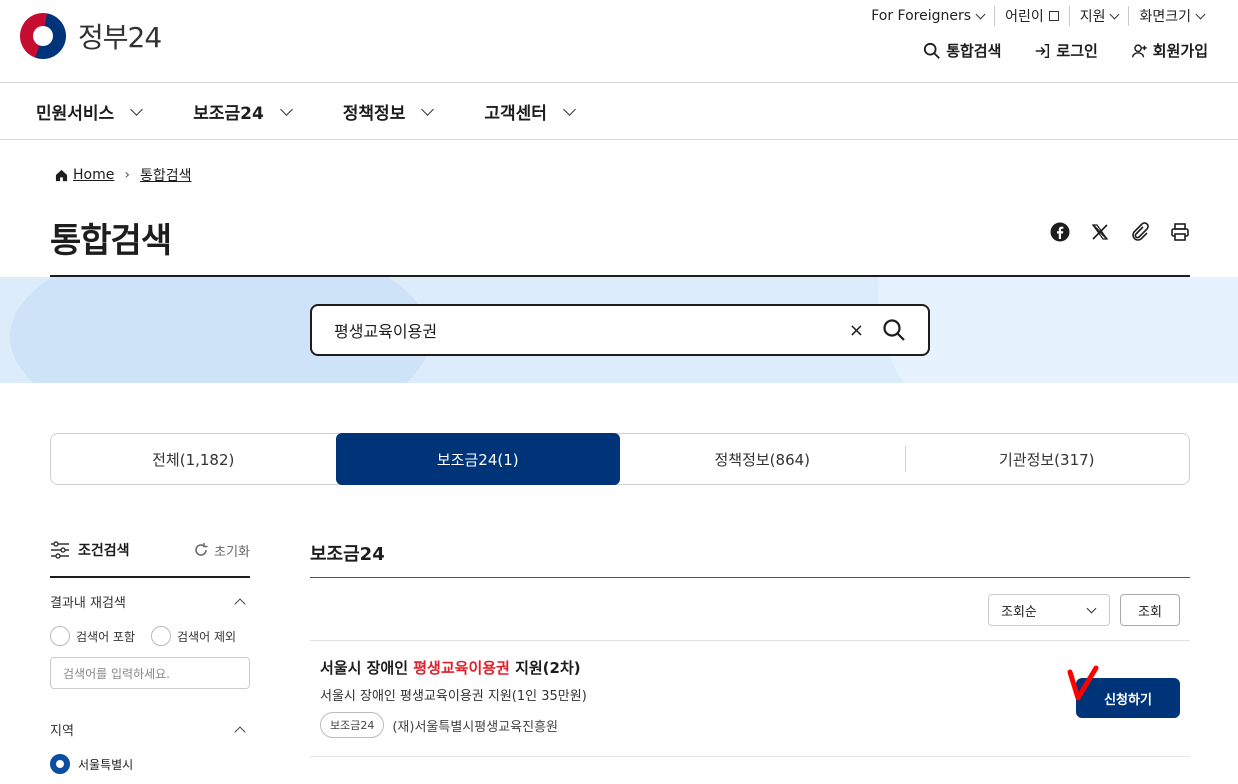 This screenshot has height=784, width=1238. What do you see at coordinates (1180, 51) in the screenshot?
I see `signup-label: 회원가입` at bounding box center [1180, 51].